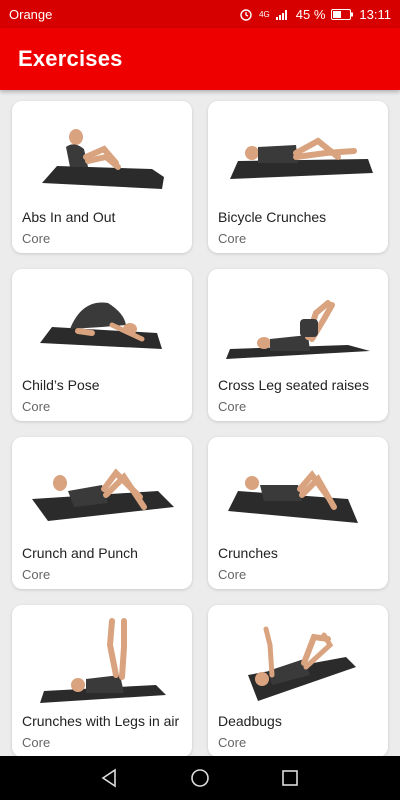 The width and height of the screenshot is (400, 800). What do you see at coordinates (272, 217) in the screenshot?
I see `exercise-name: Bicycle Crunches` at bounding box center [272, 217].